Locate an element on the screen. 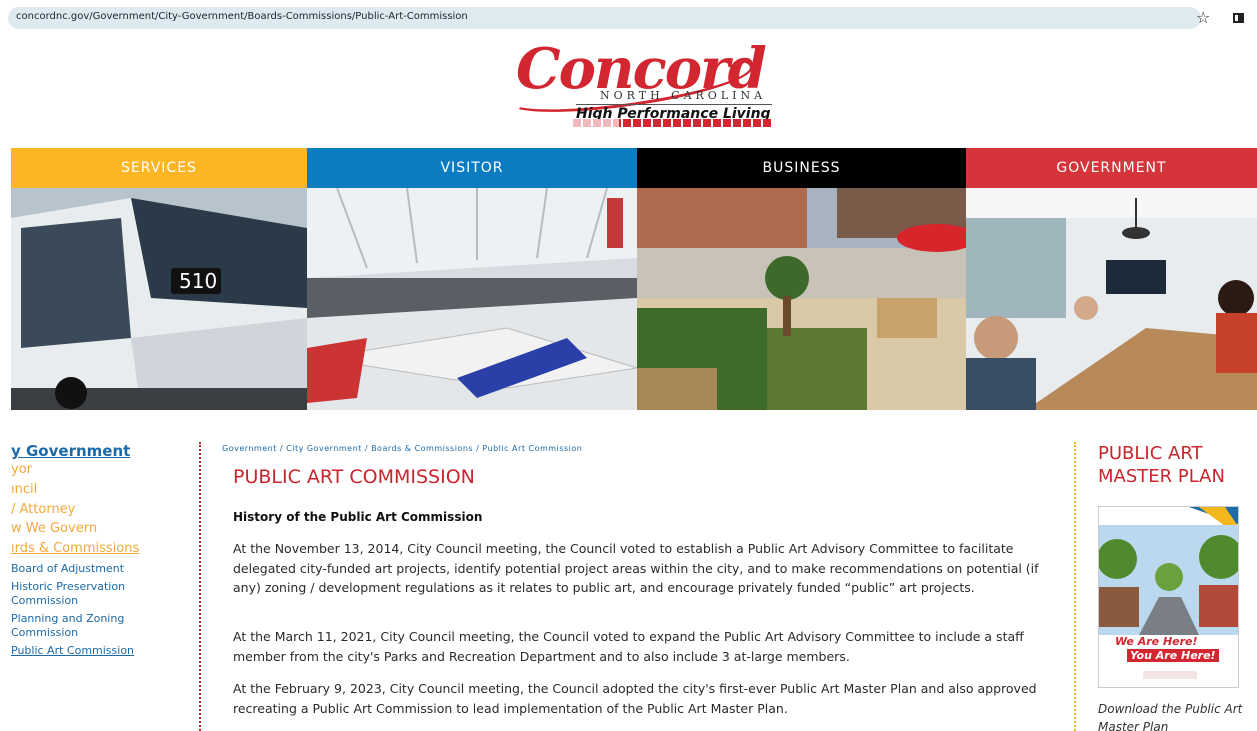 The width and height of the screenshot is (1257, 731). nav-tile-services: SERVICES 510 is located at coordinates (159, 279).